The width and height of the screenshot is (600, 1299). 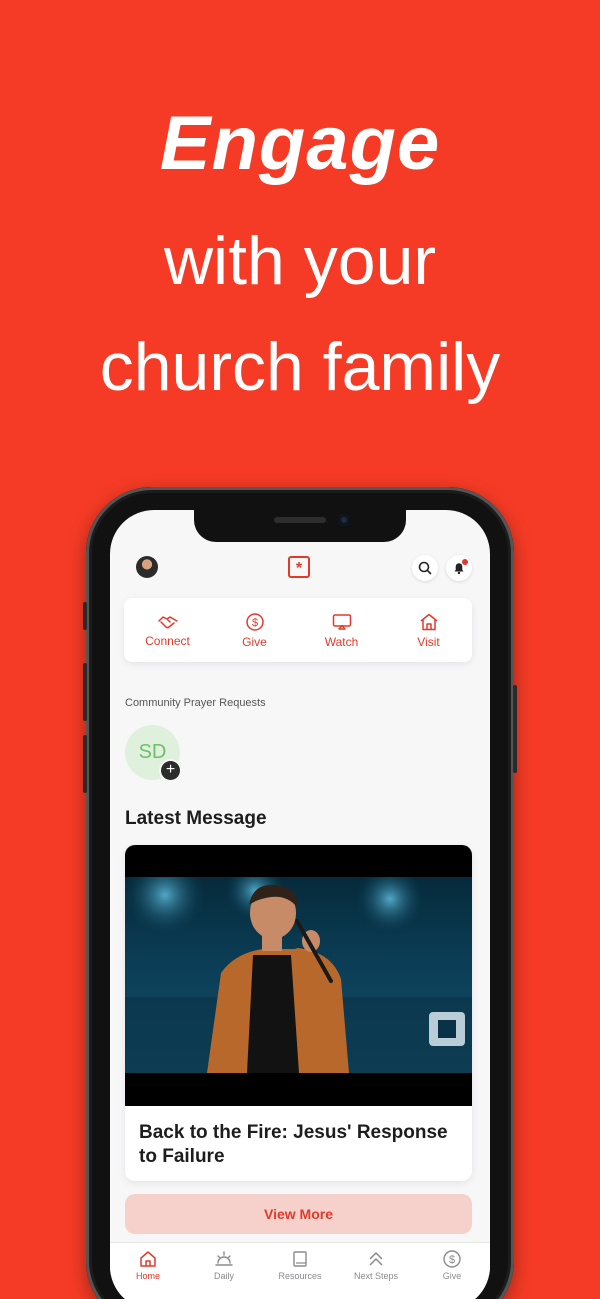 I want to click on house-icon, so click(x=428, y=621).